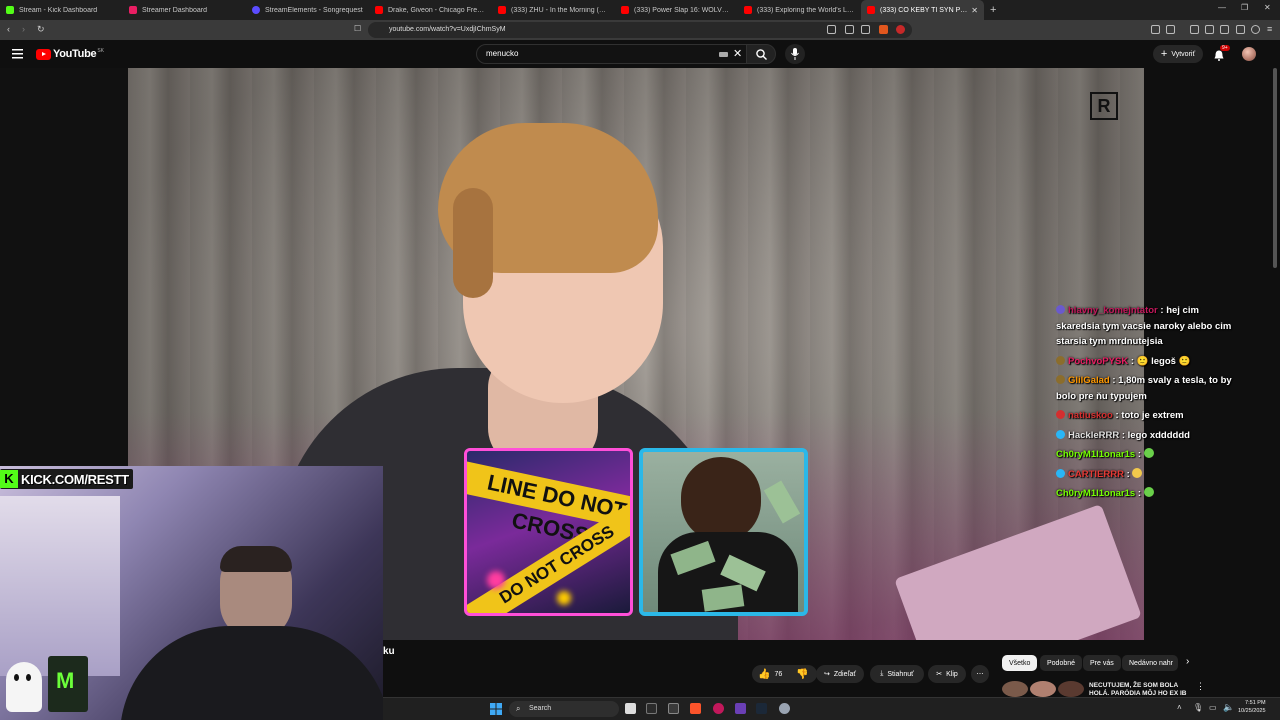 The height and width of the screenshot is (720, 1280). I want to click on chat-message: natiuskoo : toto je extrem, so click(1146, 416).